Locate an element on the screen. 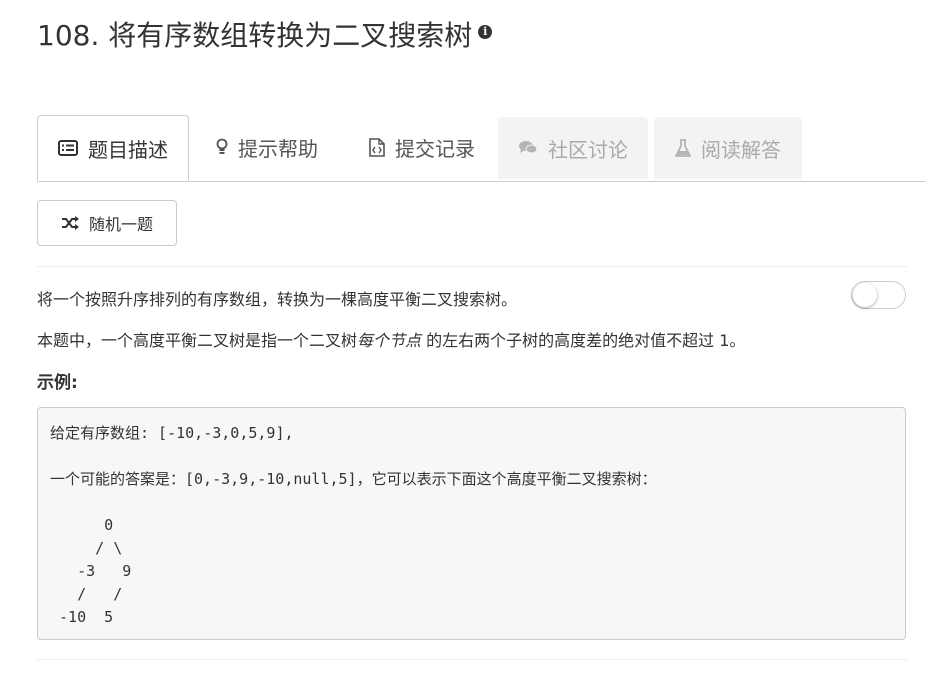  tab-label: 社区讨论 is located at coordinates (588, 149).